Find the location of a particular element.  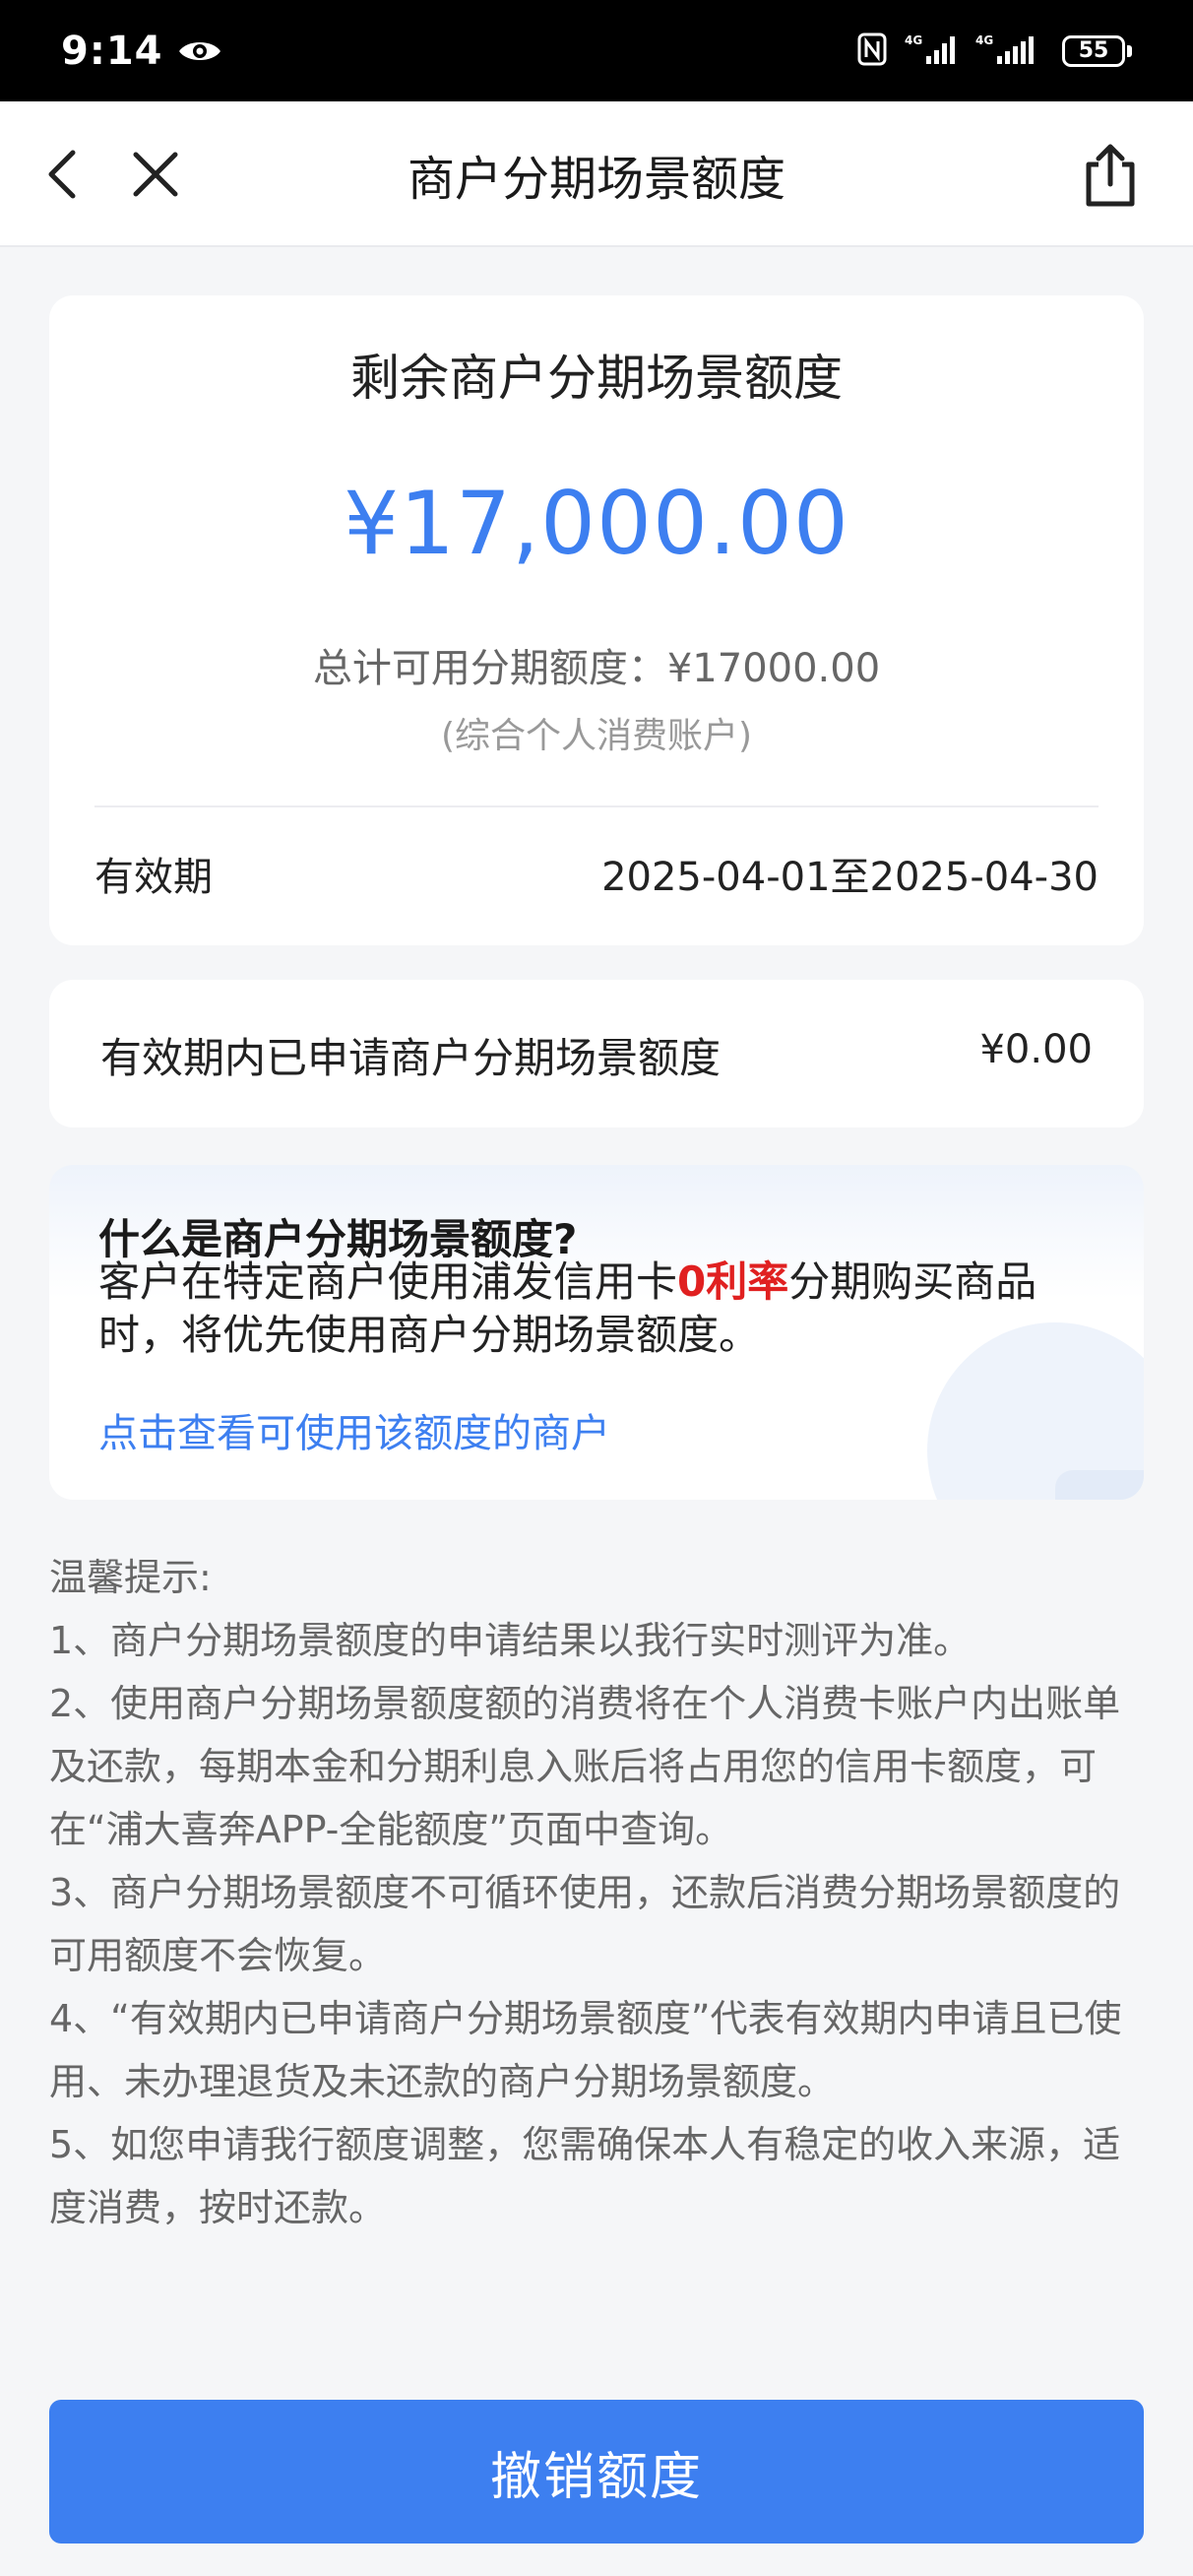

tip-item: 1、商户分期场景额度的申请结果以我行实时测评为准。 is located at coordinates (511, 1640).